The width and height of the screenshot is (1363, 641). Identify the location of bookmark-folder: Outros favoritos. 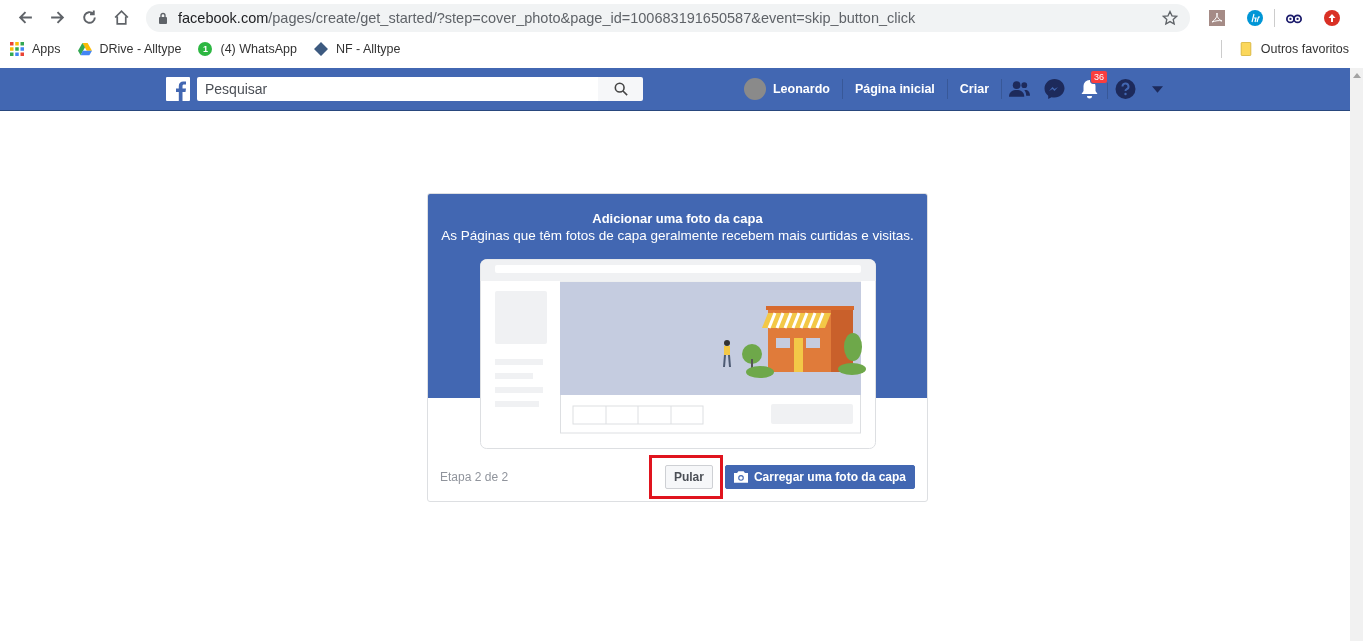
(1293, 48).